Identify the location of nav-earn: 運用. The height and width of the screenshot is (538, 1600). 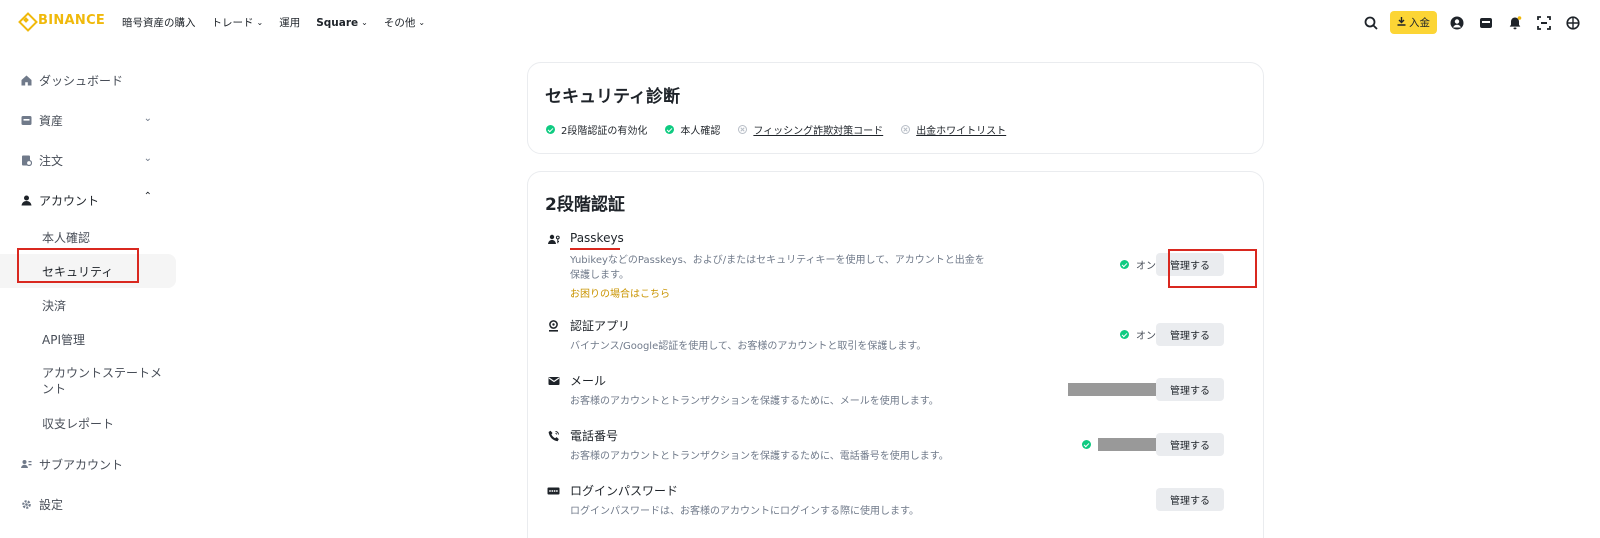
(289, 22).